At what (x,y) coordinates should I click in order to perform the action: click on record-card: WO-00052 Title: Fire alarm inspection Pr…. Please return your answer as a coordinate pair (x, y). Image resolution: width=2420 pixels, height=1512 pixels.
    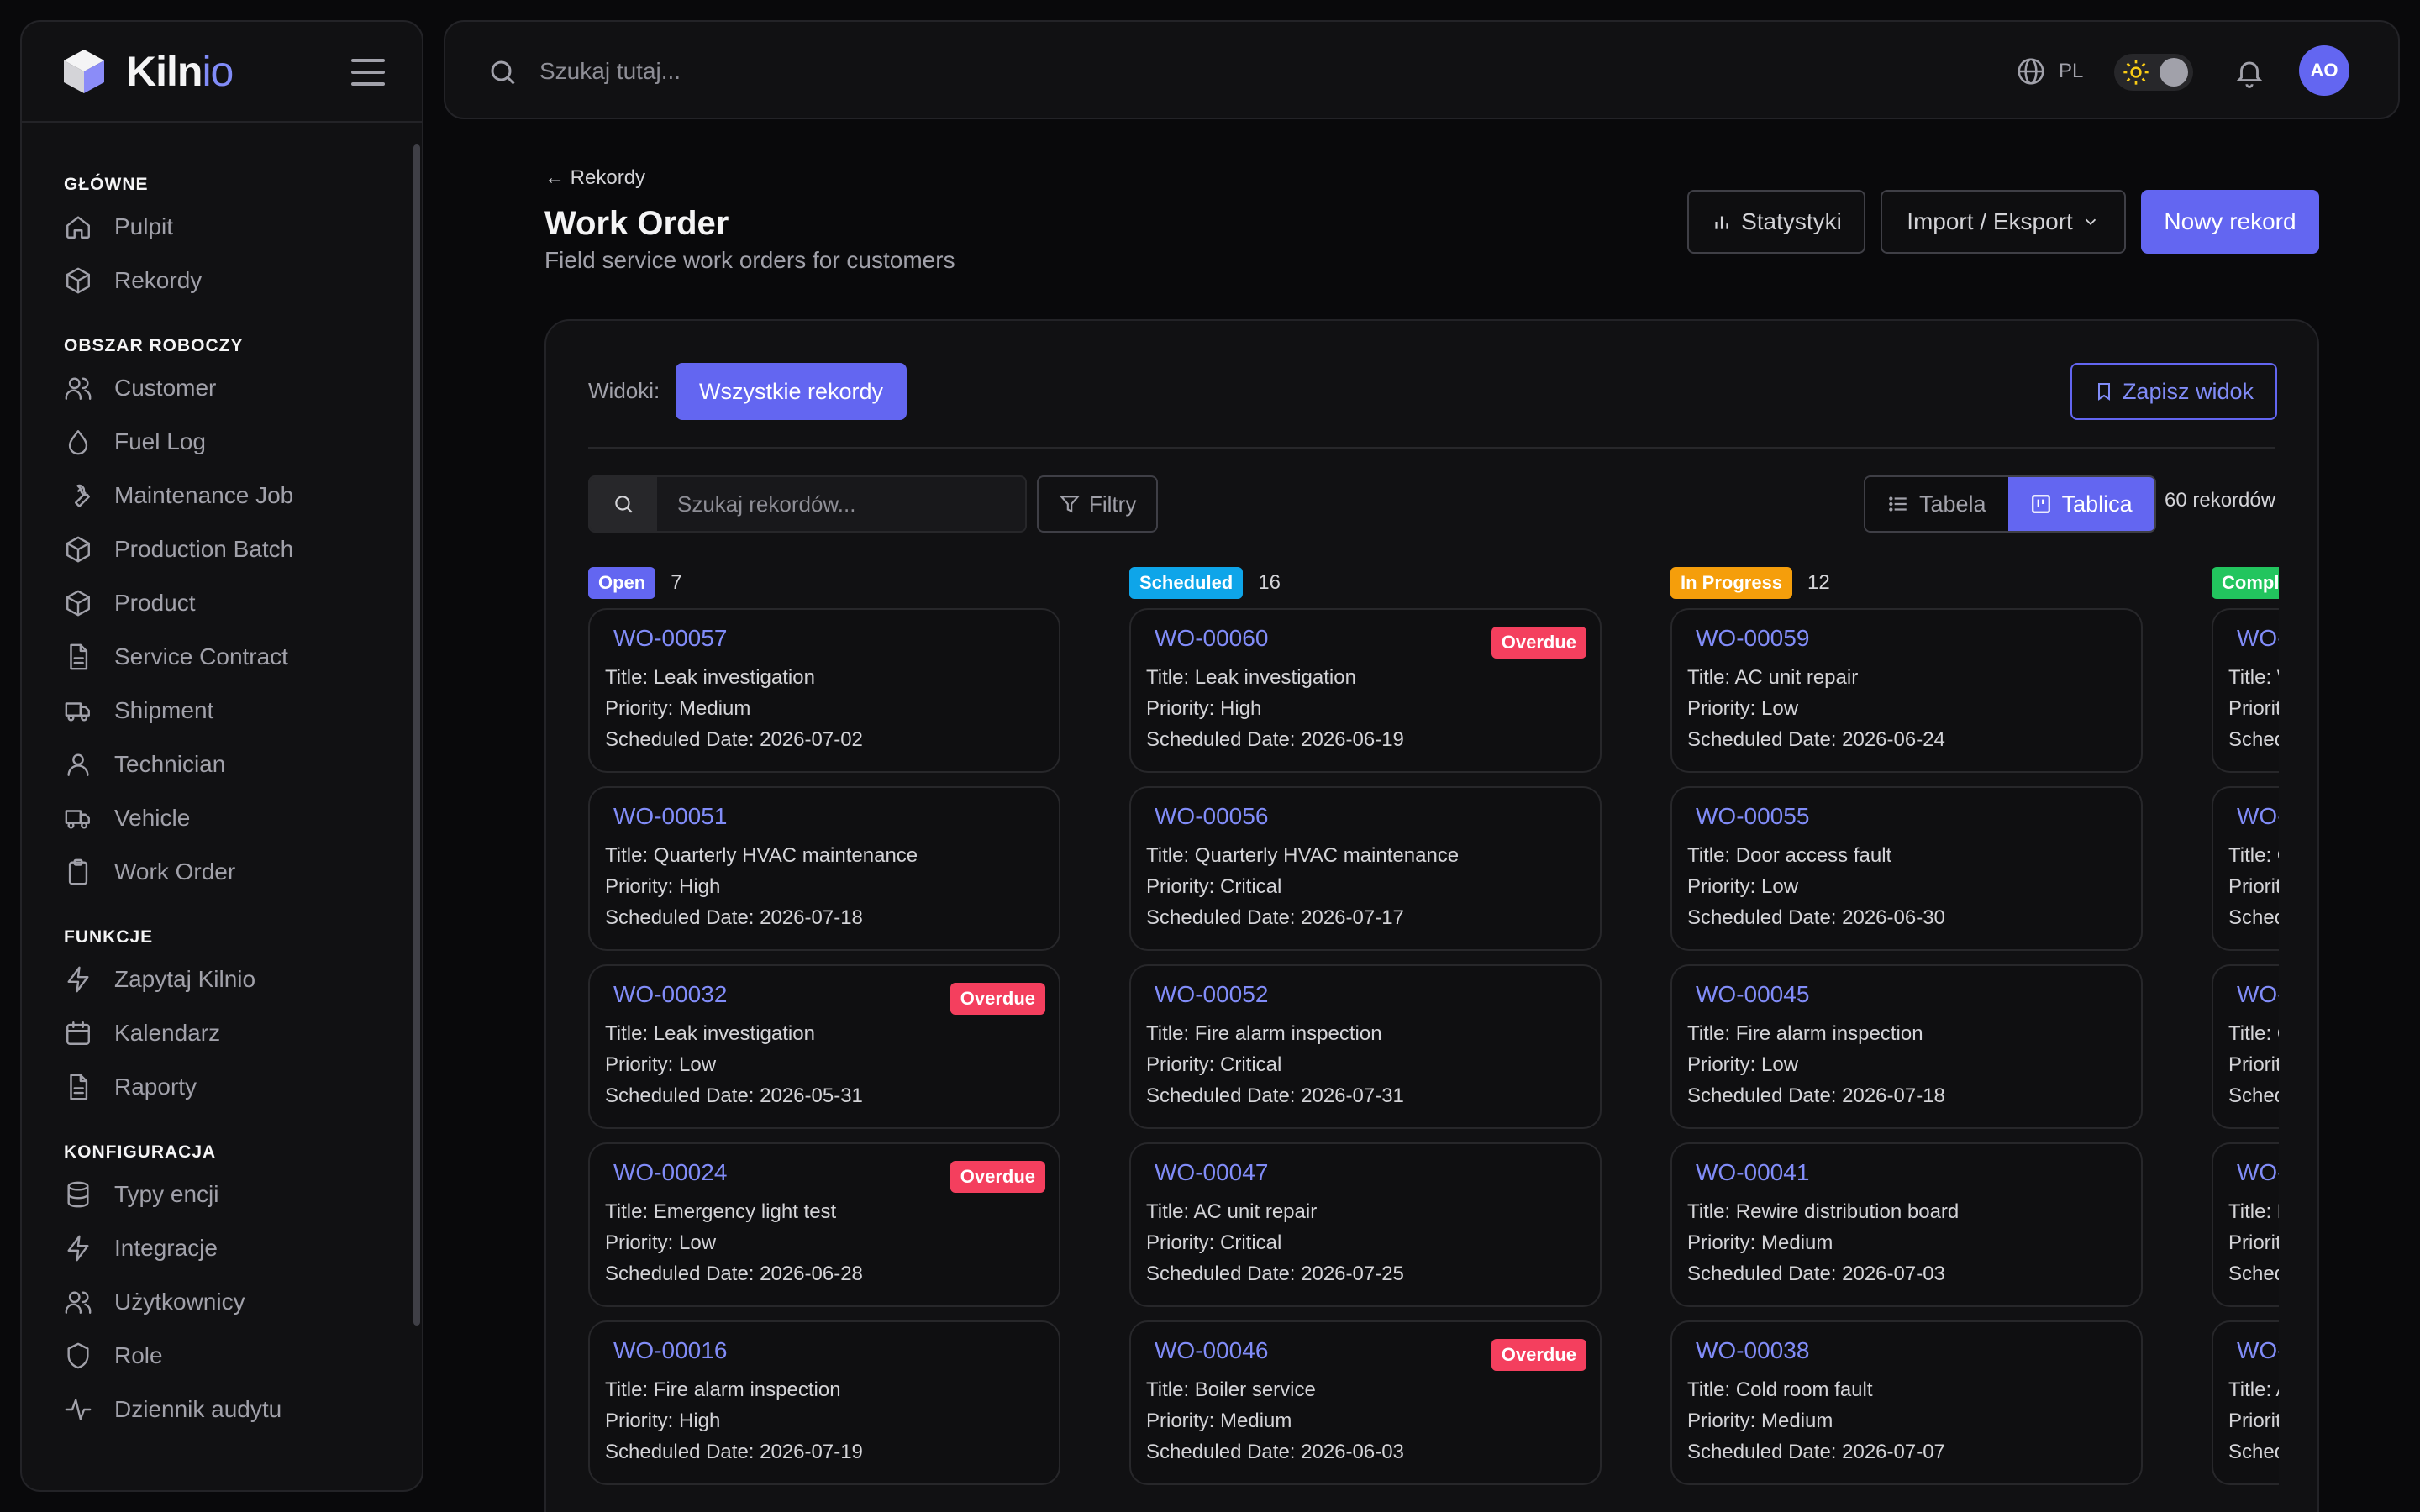
    Looking at the image, I should click on (1365, 1046).